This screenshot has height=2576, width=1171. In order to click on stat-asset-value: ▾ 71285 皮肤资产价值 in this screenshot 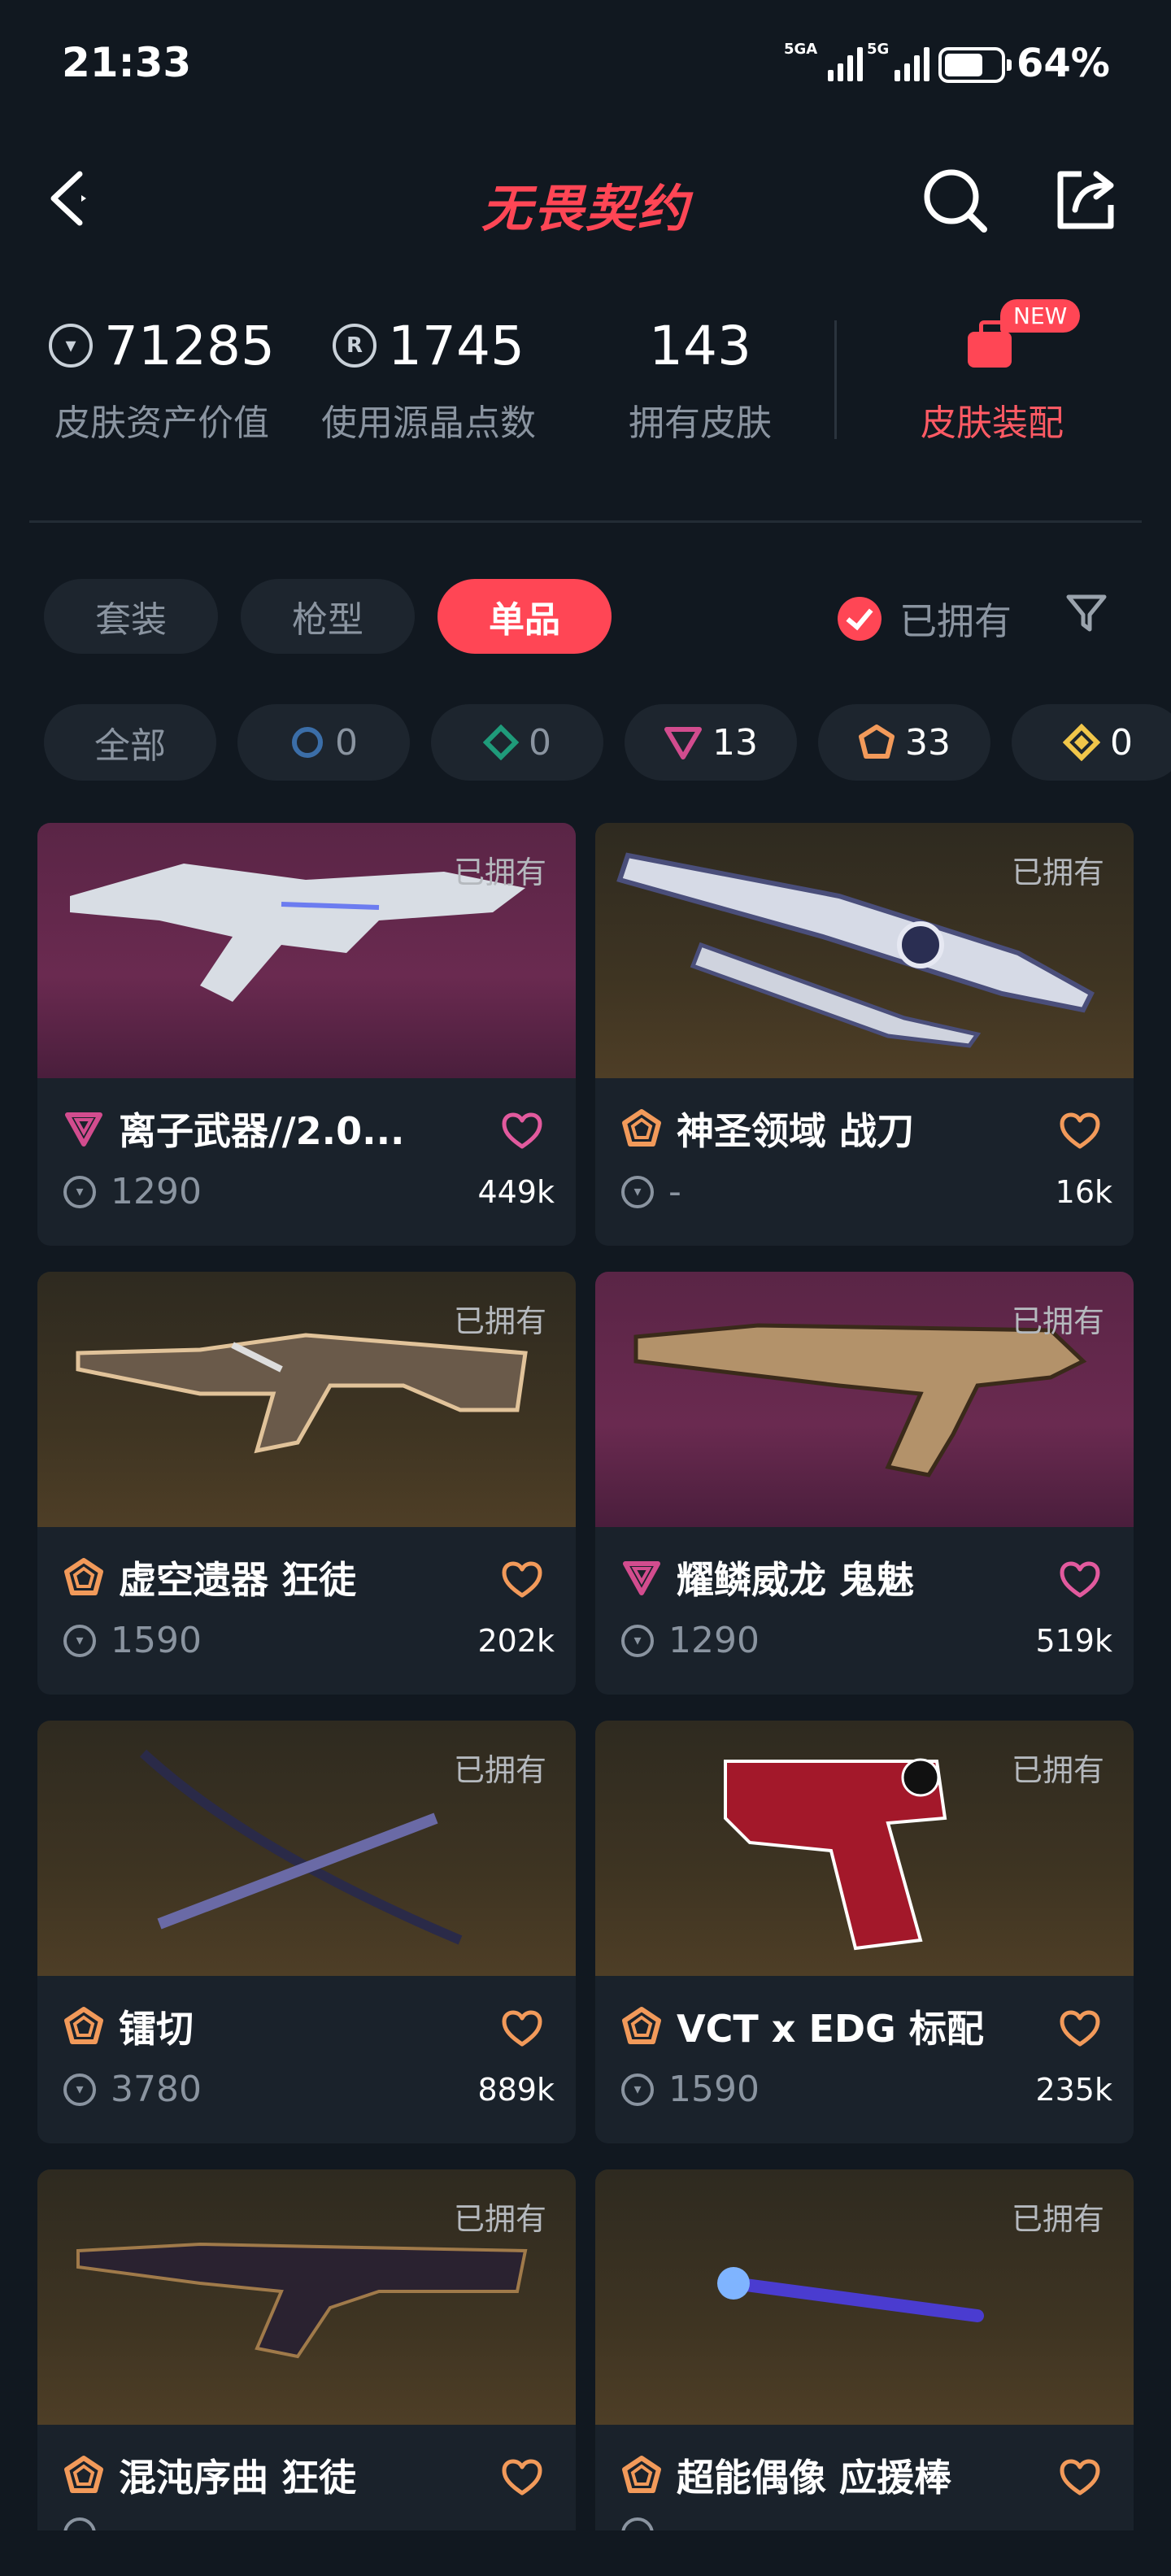, I will do `click(162, 378)`.